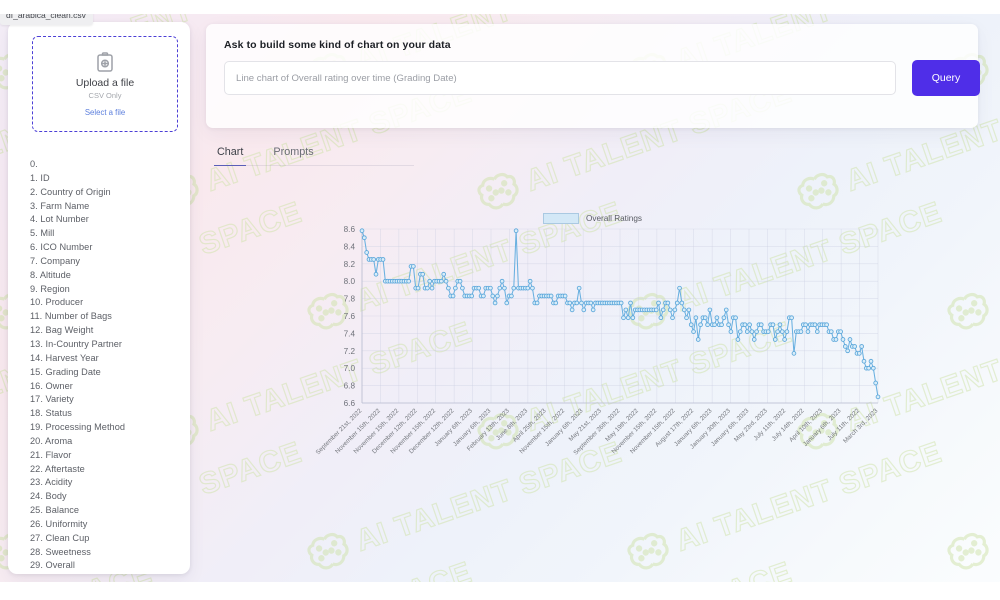 The image size is (1000, 600). What do you see at coordinates (51, 482) in the screenshot?
I see `column-list-item: 23. Acidity` at bounding box center [51, 482].